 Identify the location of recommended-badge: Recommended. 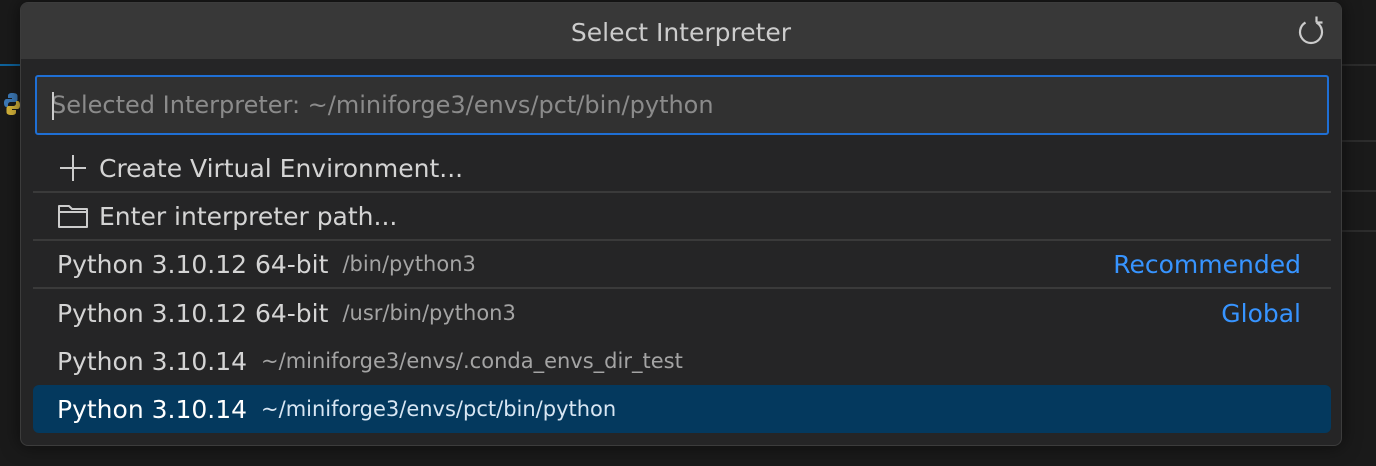
(1207, 264).